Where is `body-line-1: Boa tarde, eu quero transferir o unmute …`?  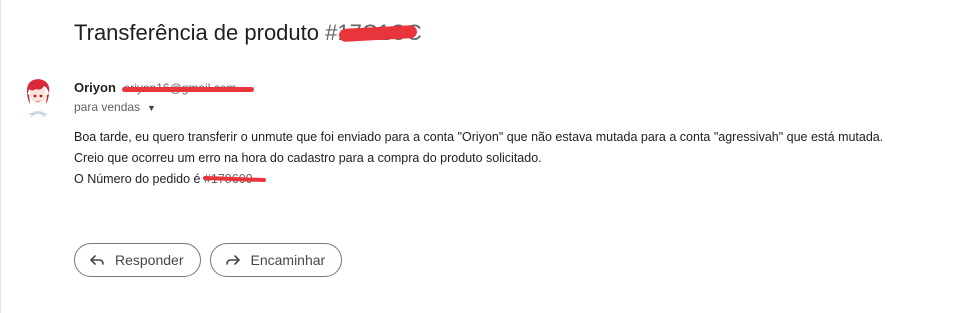
body-line-1: Boa tarde, eu quero transferir o unmute … is located at coordinates (479, 137).